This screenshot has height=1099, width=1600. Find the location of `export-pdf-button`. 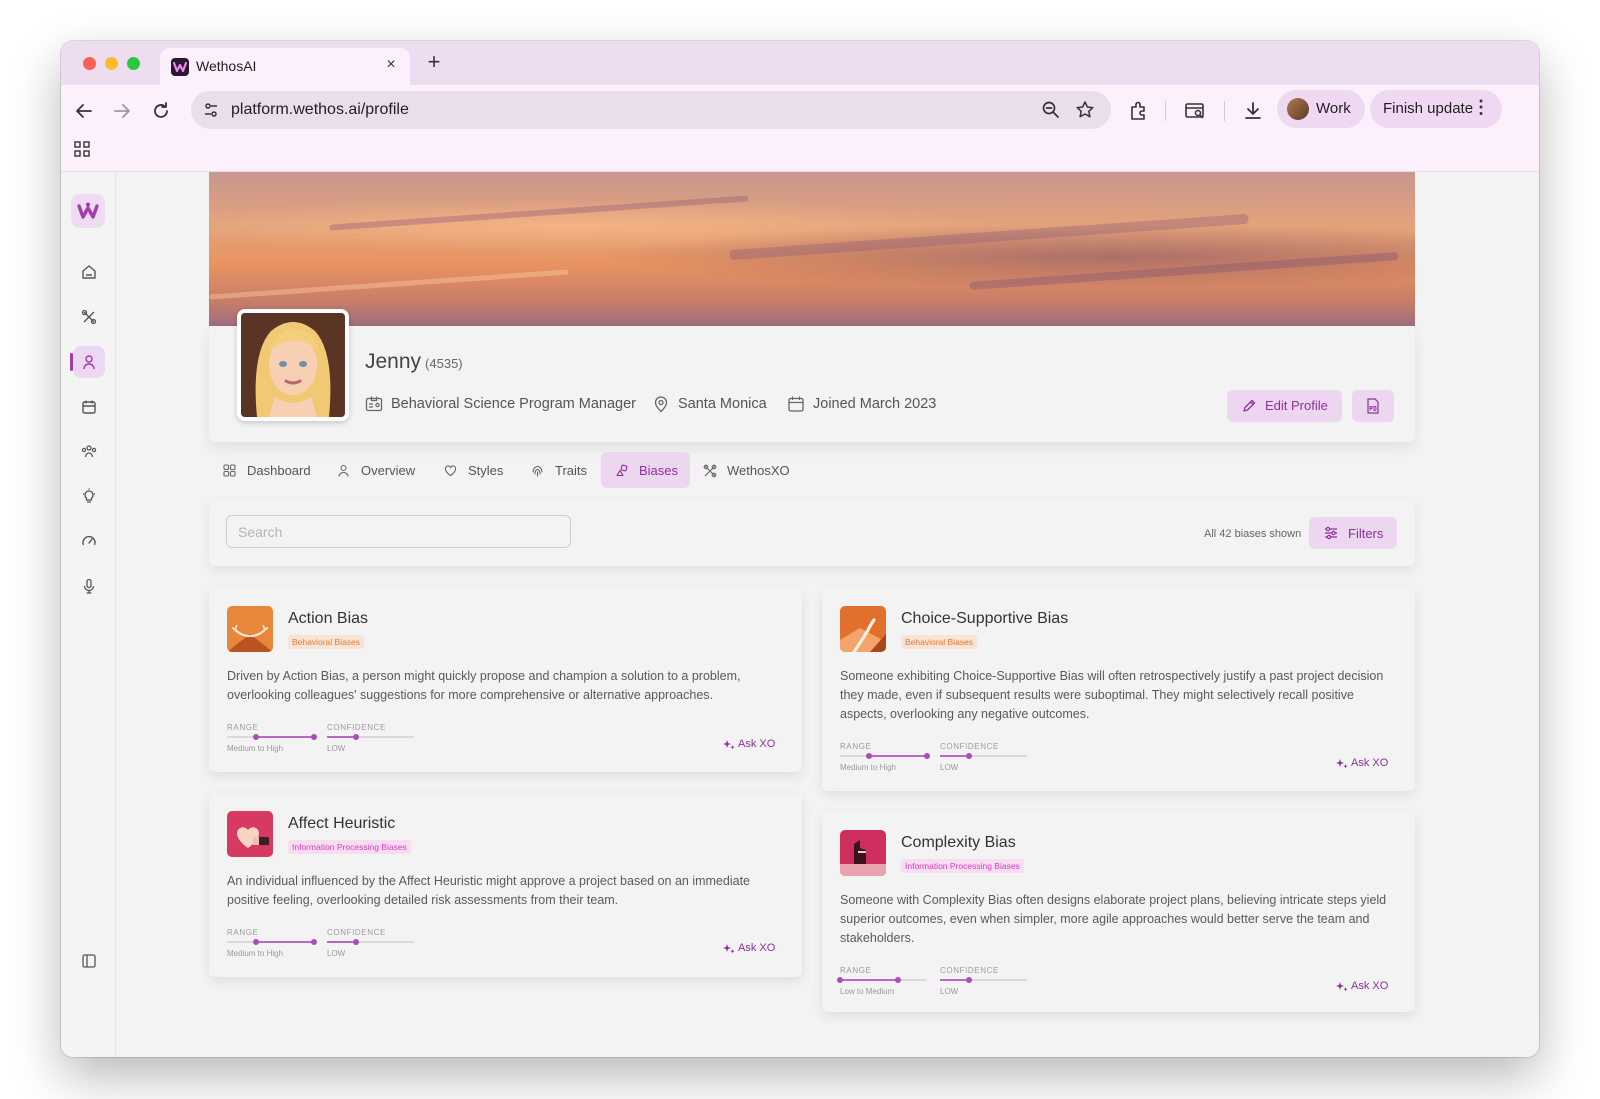

export-pdf-button is located at coordinates (1373, 406).